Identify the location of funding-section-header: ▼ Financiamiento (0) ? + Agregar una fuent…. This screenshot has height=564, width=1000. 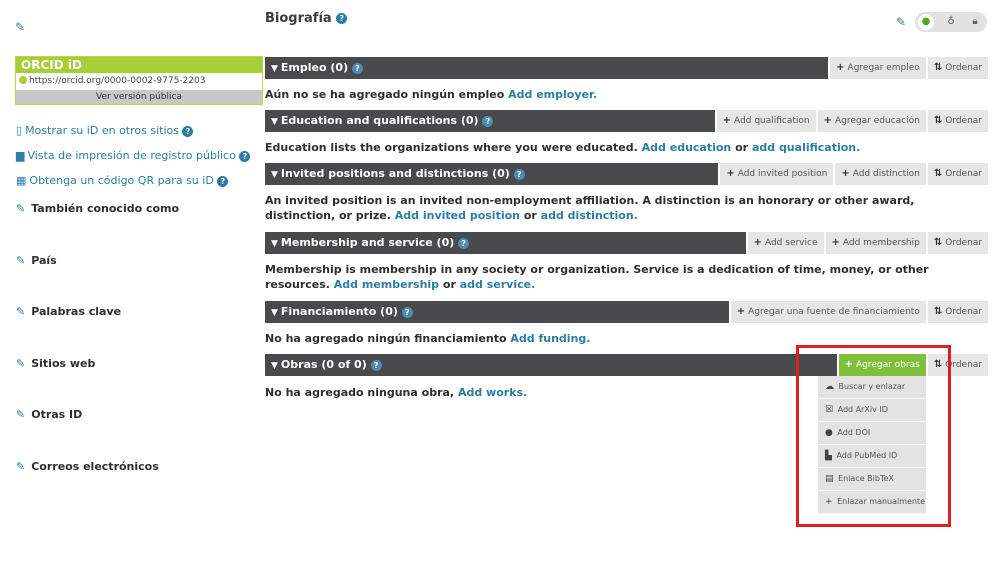
(626, 312).